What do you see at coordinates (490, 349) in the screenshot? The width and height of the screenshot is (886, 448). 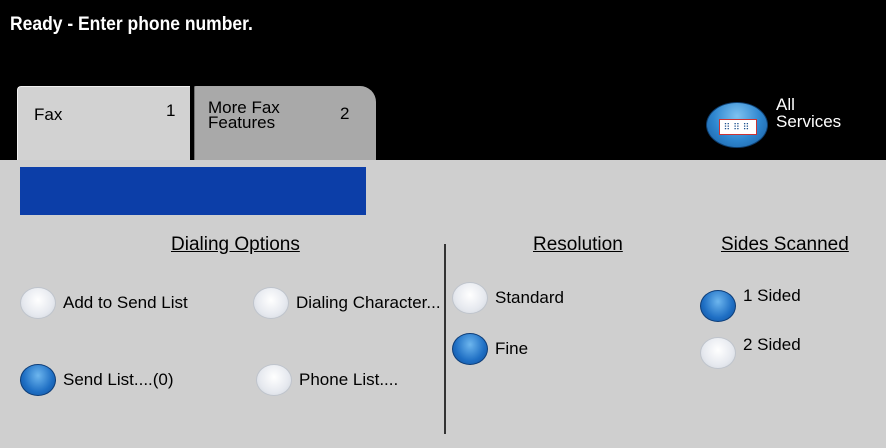 I see `resolution-fine-button: Fine` at bounding box center [490, 349].